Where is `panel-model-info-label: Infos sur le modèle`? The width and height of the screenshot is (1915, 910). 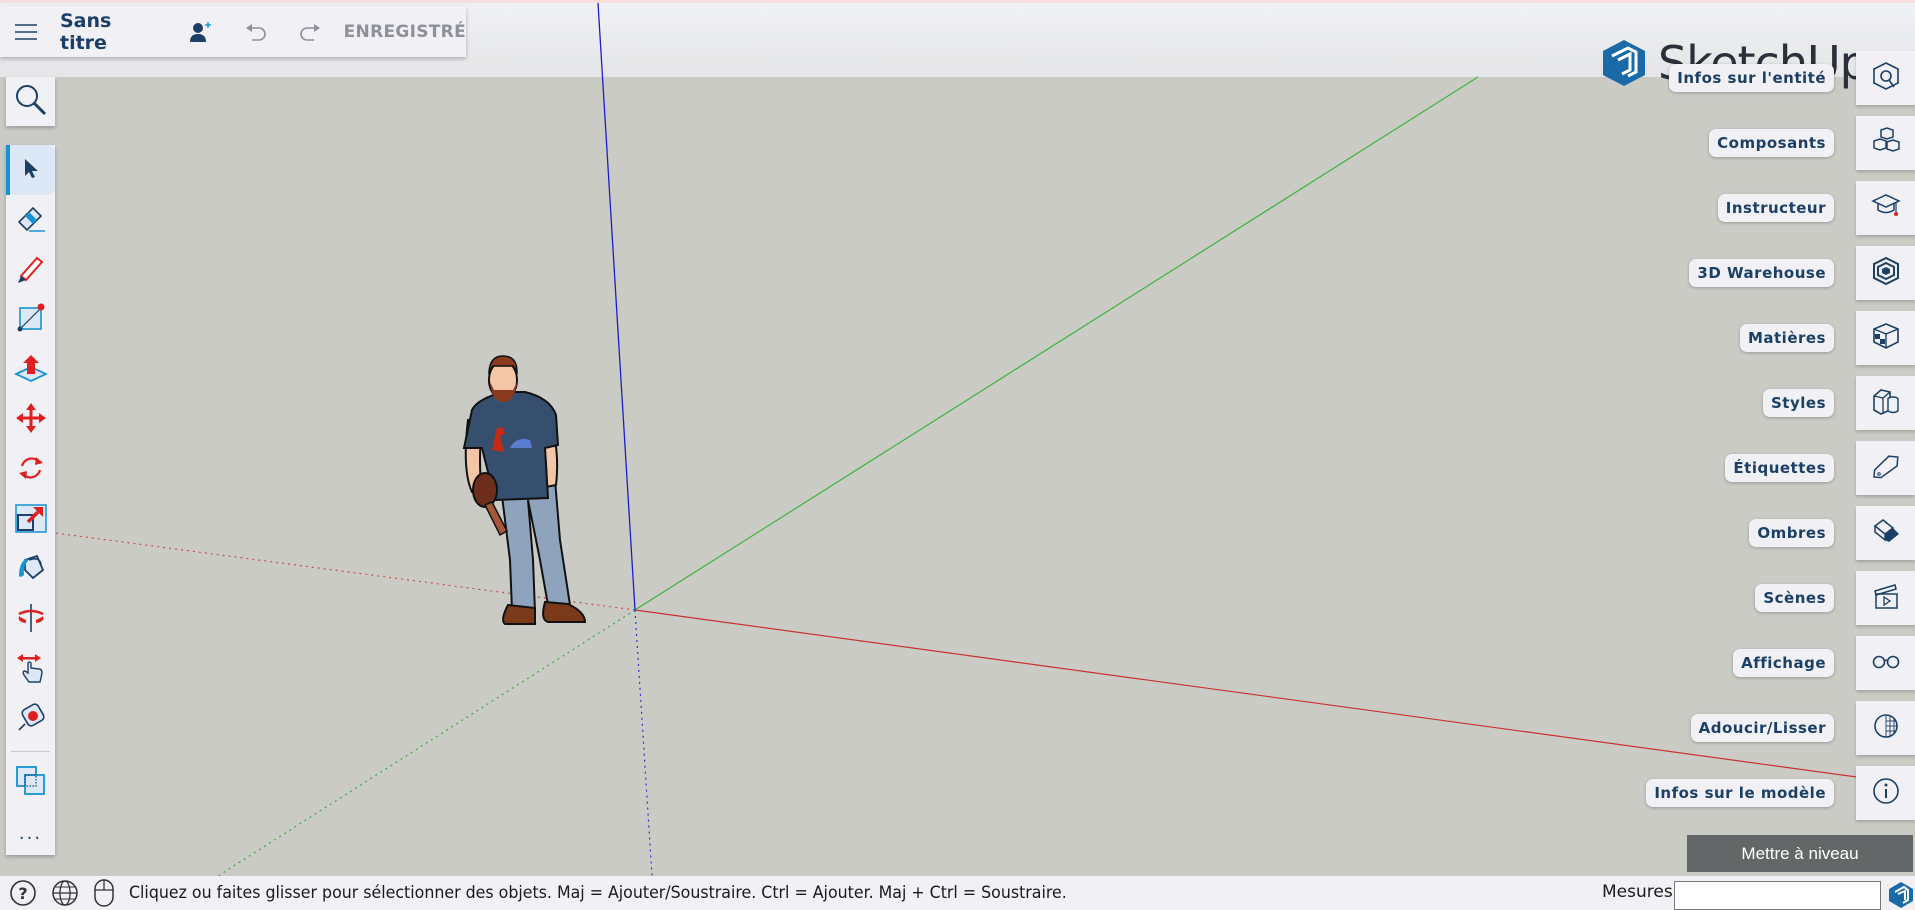
panel-model-info-label: Infos sur le modèle is located at coordinates (1740, 793).